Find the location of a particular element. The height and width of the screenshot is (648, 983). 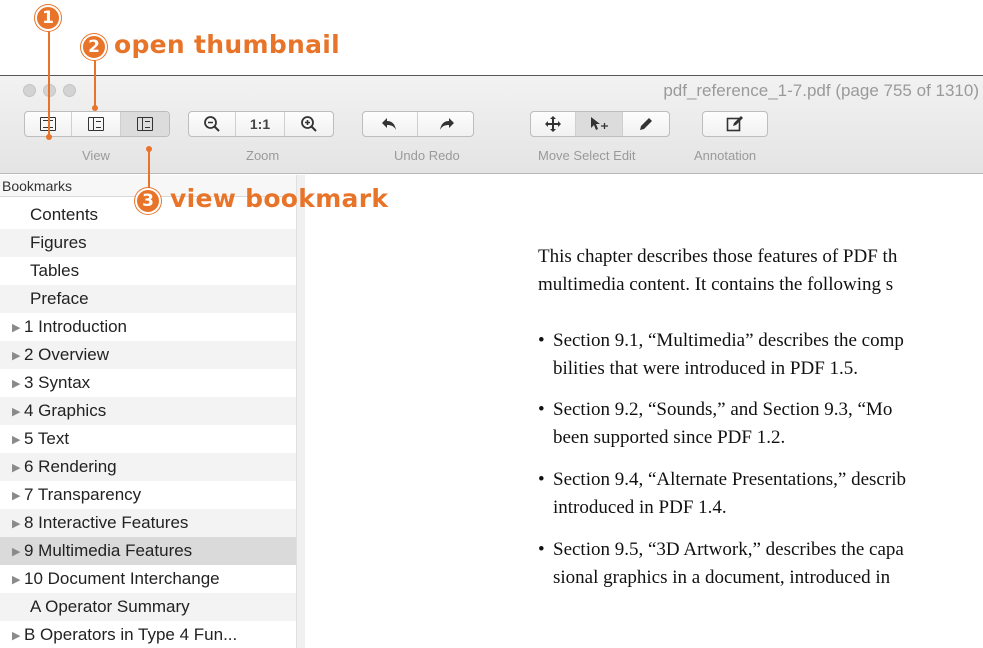

bookmark-label: Figures is located at coordinates (58, 242).